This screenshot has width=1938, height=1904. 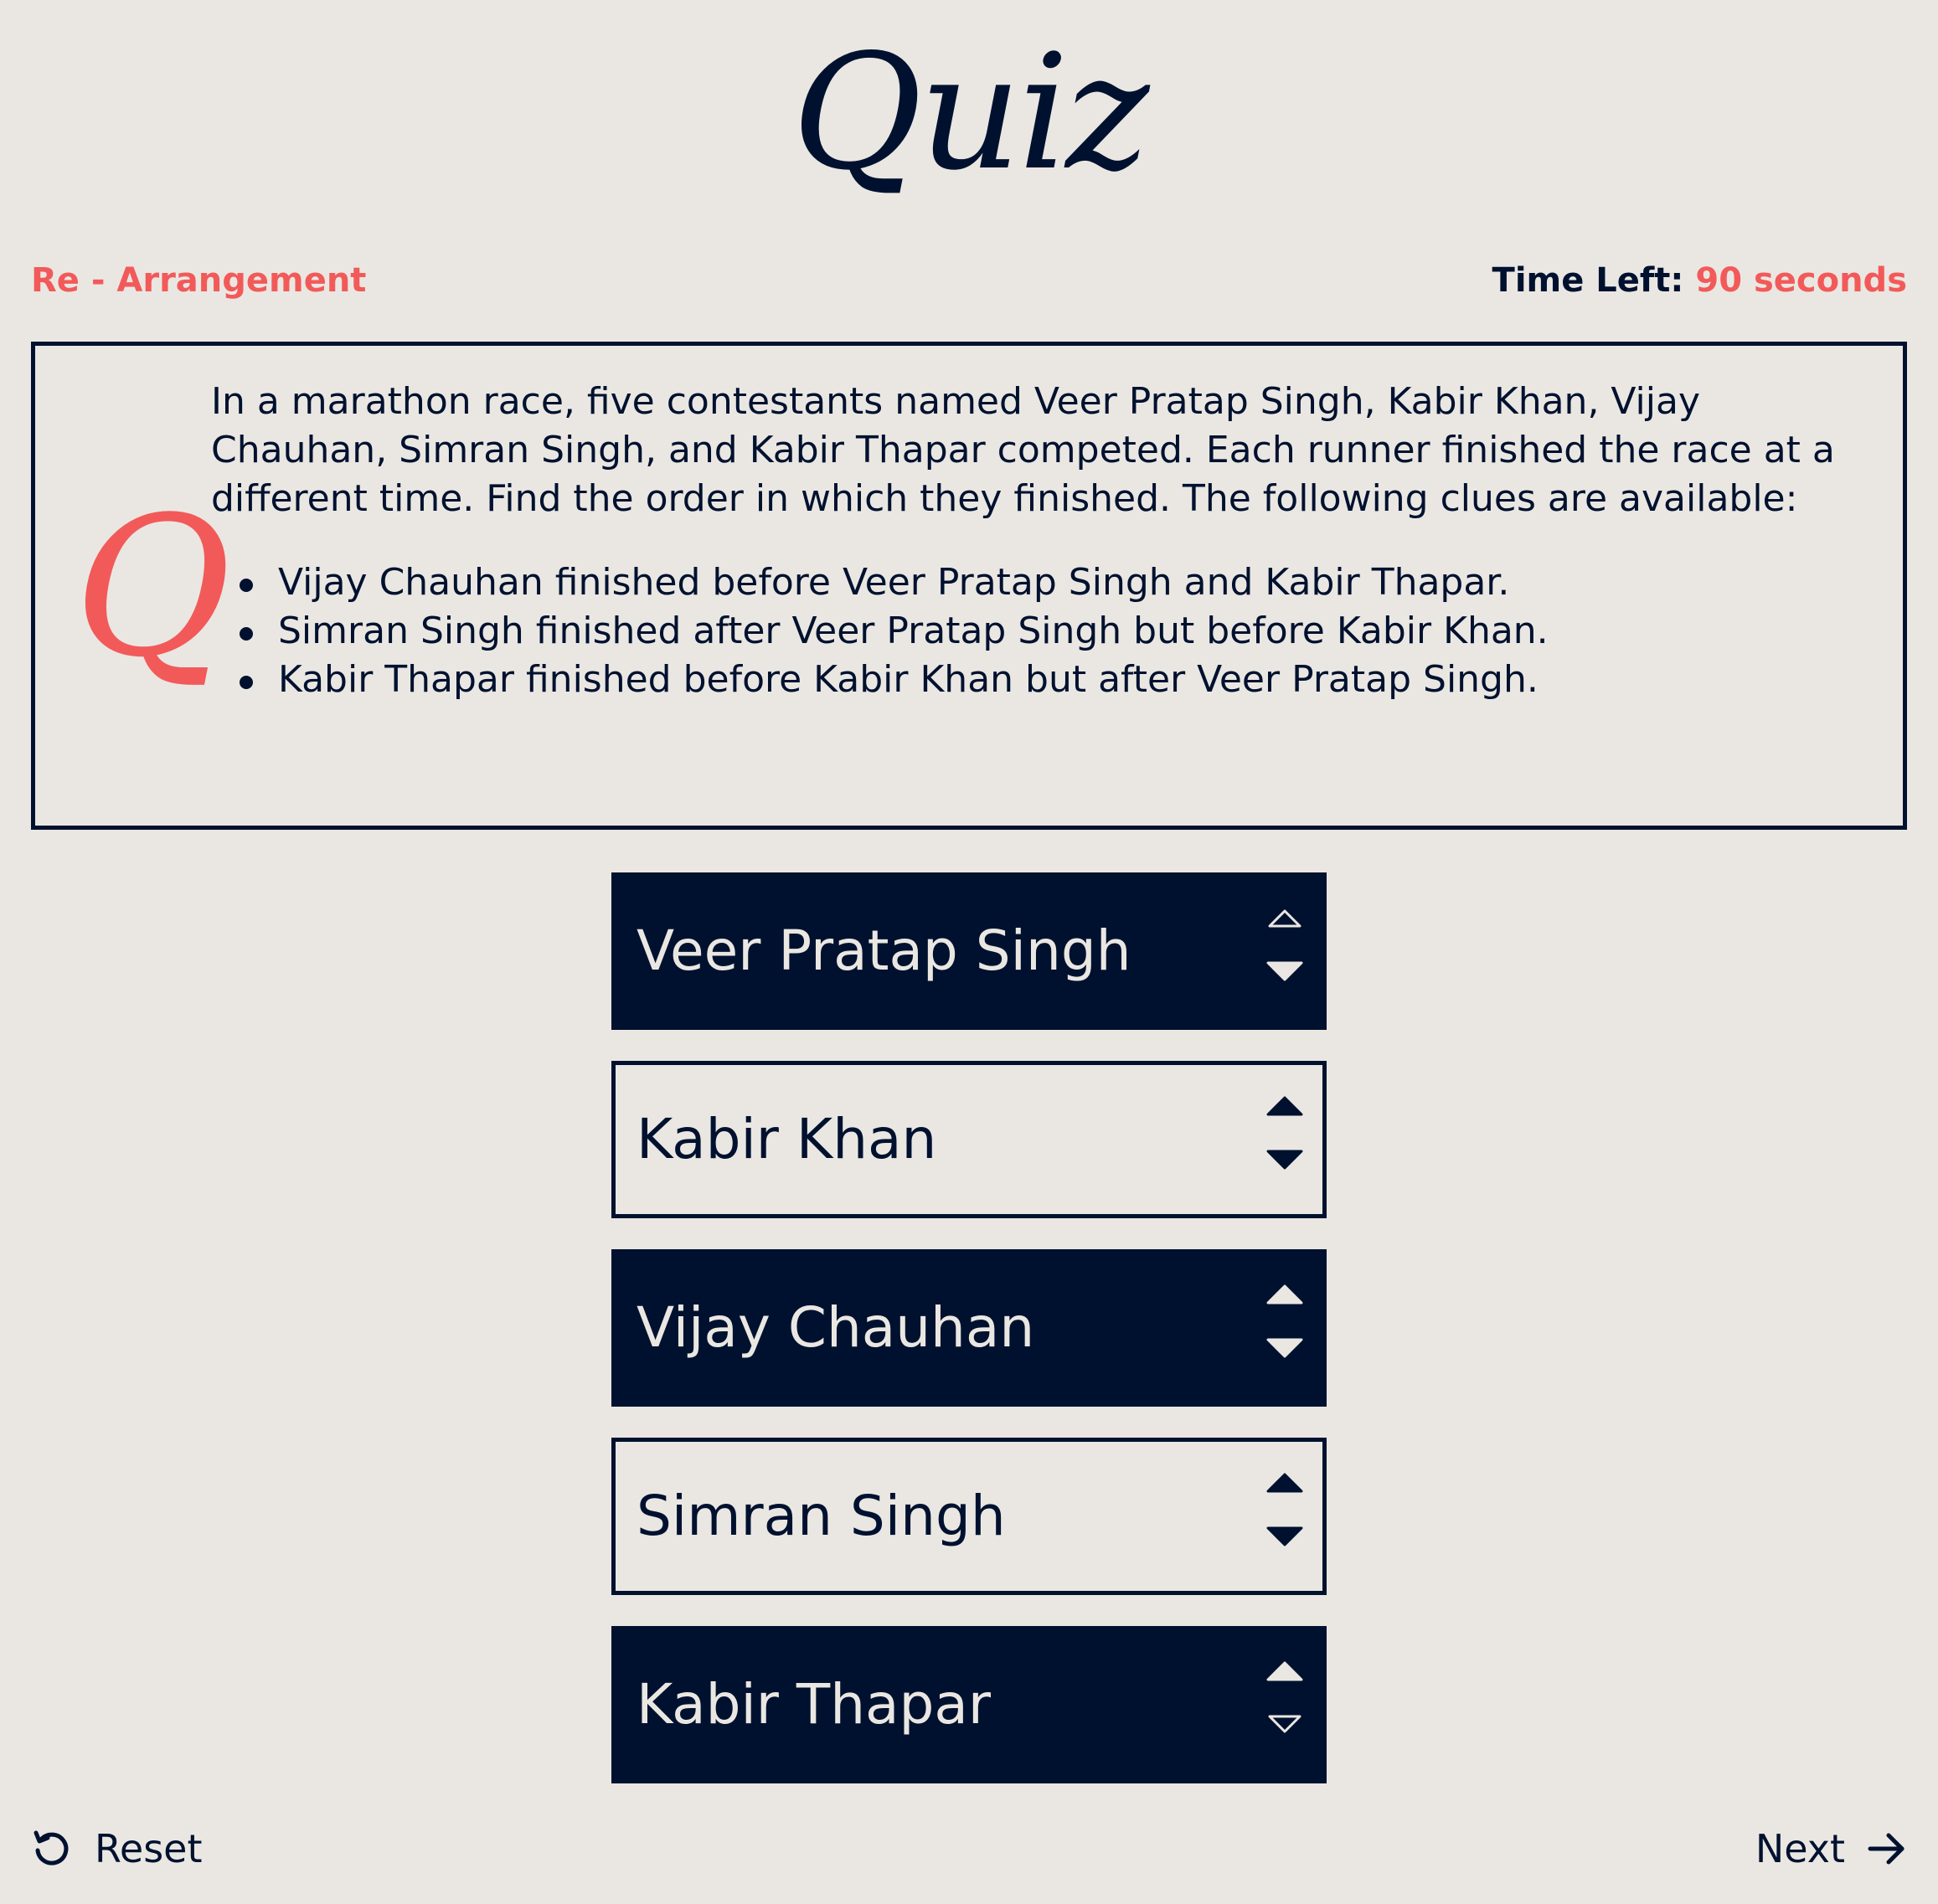 I want to click on next-button: Next, so click(x=1831, y=1849).